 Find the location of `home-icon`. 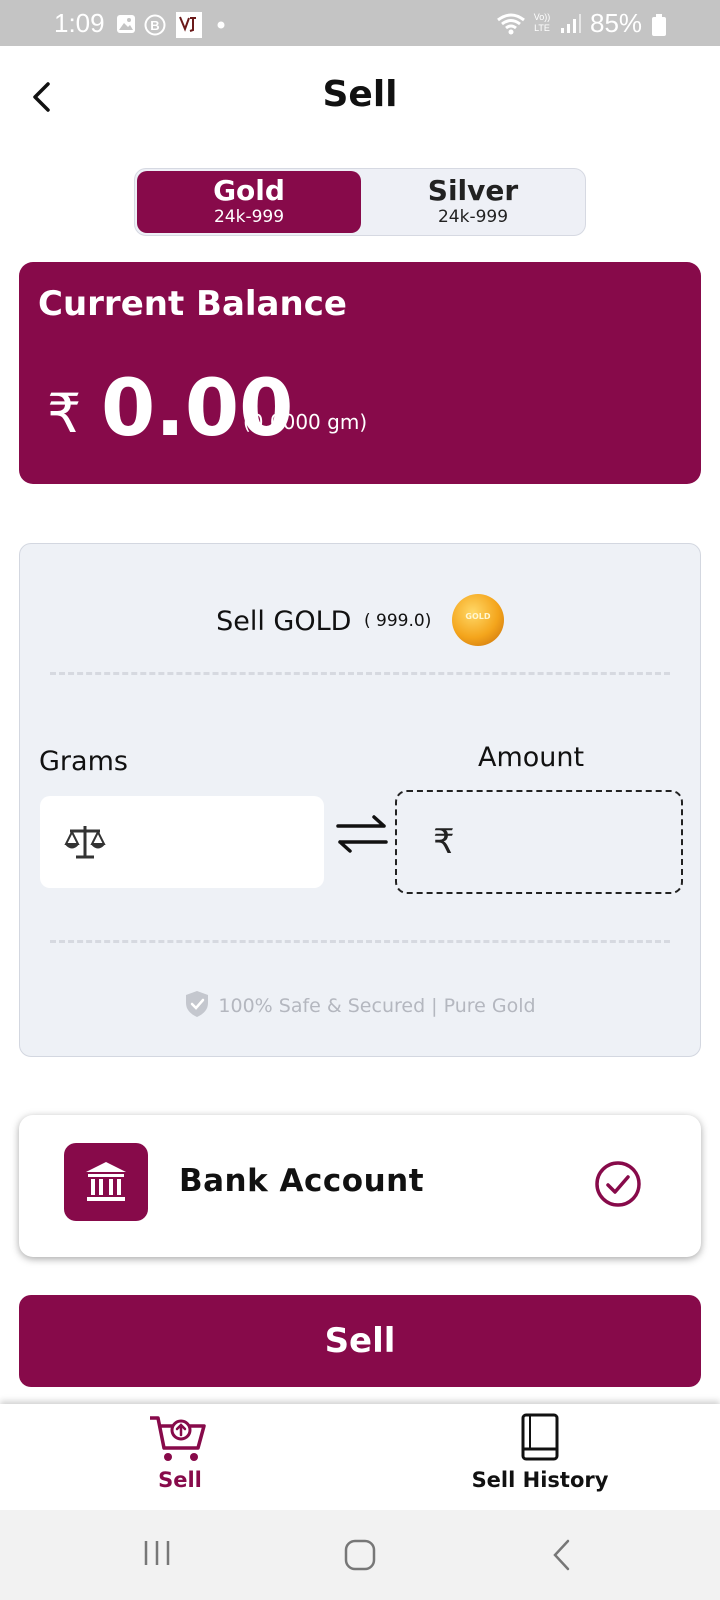

home-icon is located at coordinates (360, 1555).